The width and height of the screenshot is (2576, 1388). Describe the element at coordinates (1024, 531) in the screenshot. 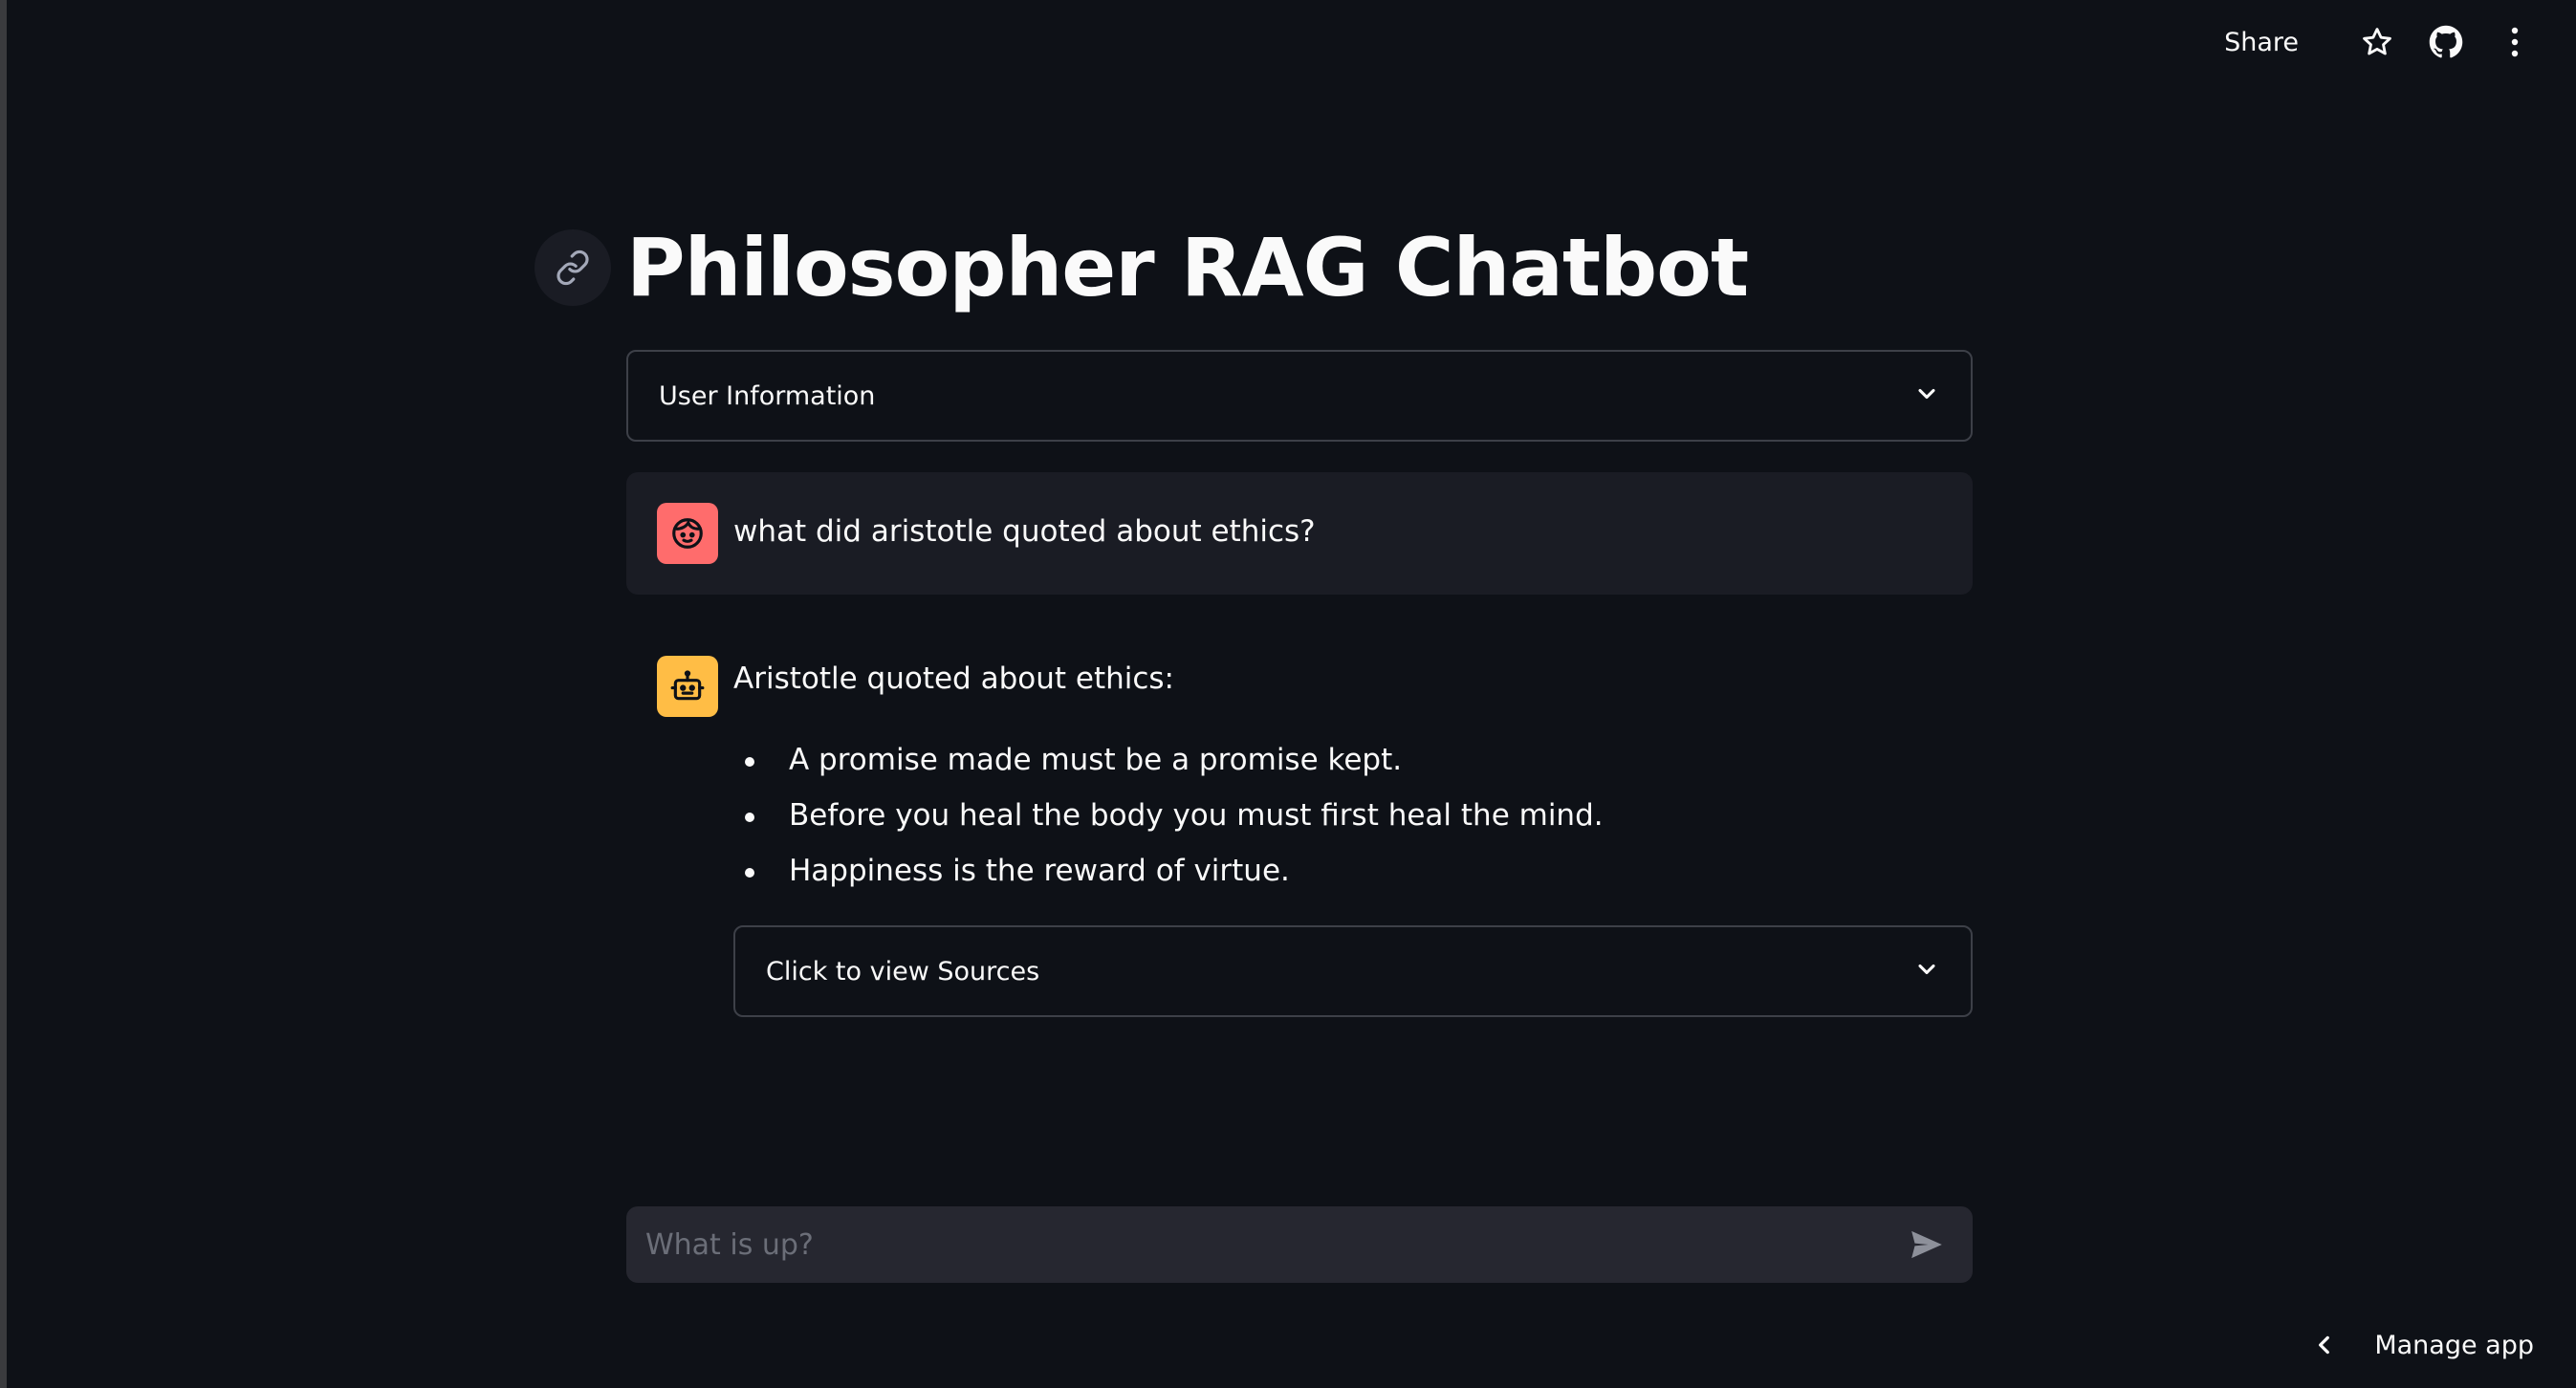

I see `user-message-text: what did aristotle quoted about ethics?` at that location.